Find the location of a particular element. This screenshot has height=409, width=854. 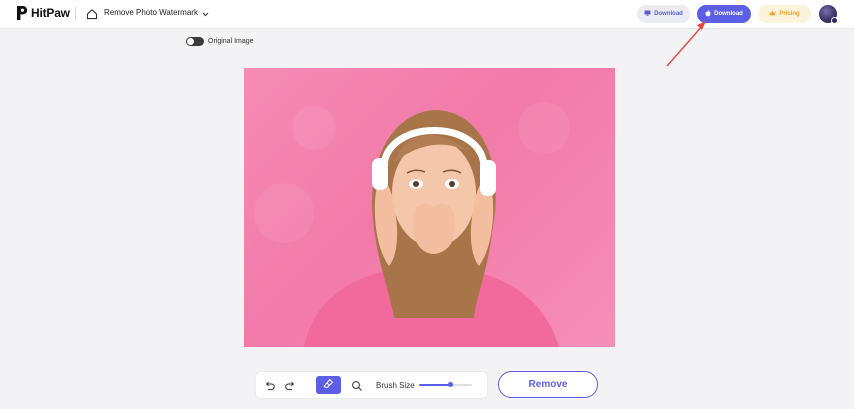

brush-size-slider is located at coordinates (445, 384).